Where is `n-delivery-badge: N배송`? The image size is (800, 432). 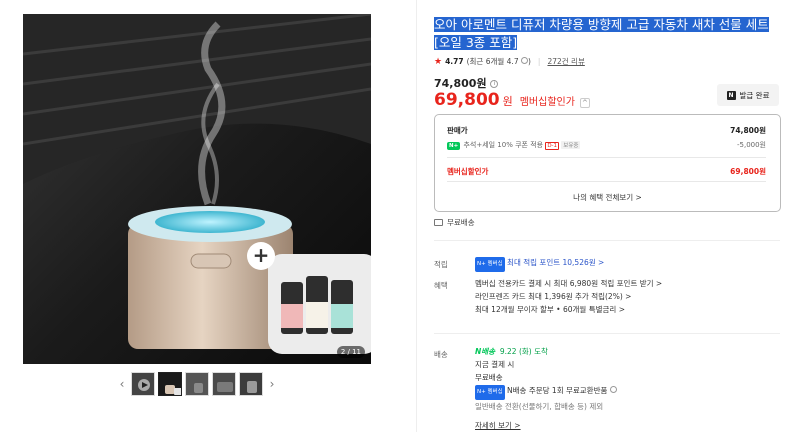 n-delivery-badge: N배송 is located at coordinates (485, 351).